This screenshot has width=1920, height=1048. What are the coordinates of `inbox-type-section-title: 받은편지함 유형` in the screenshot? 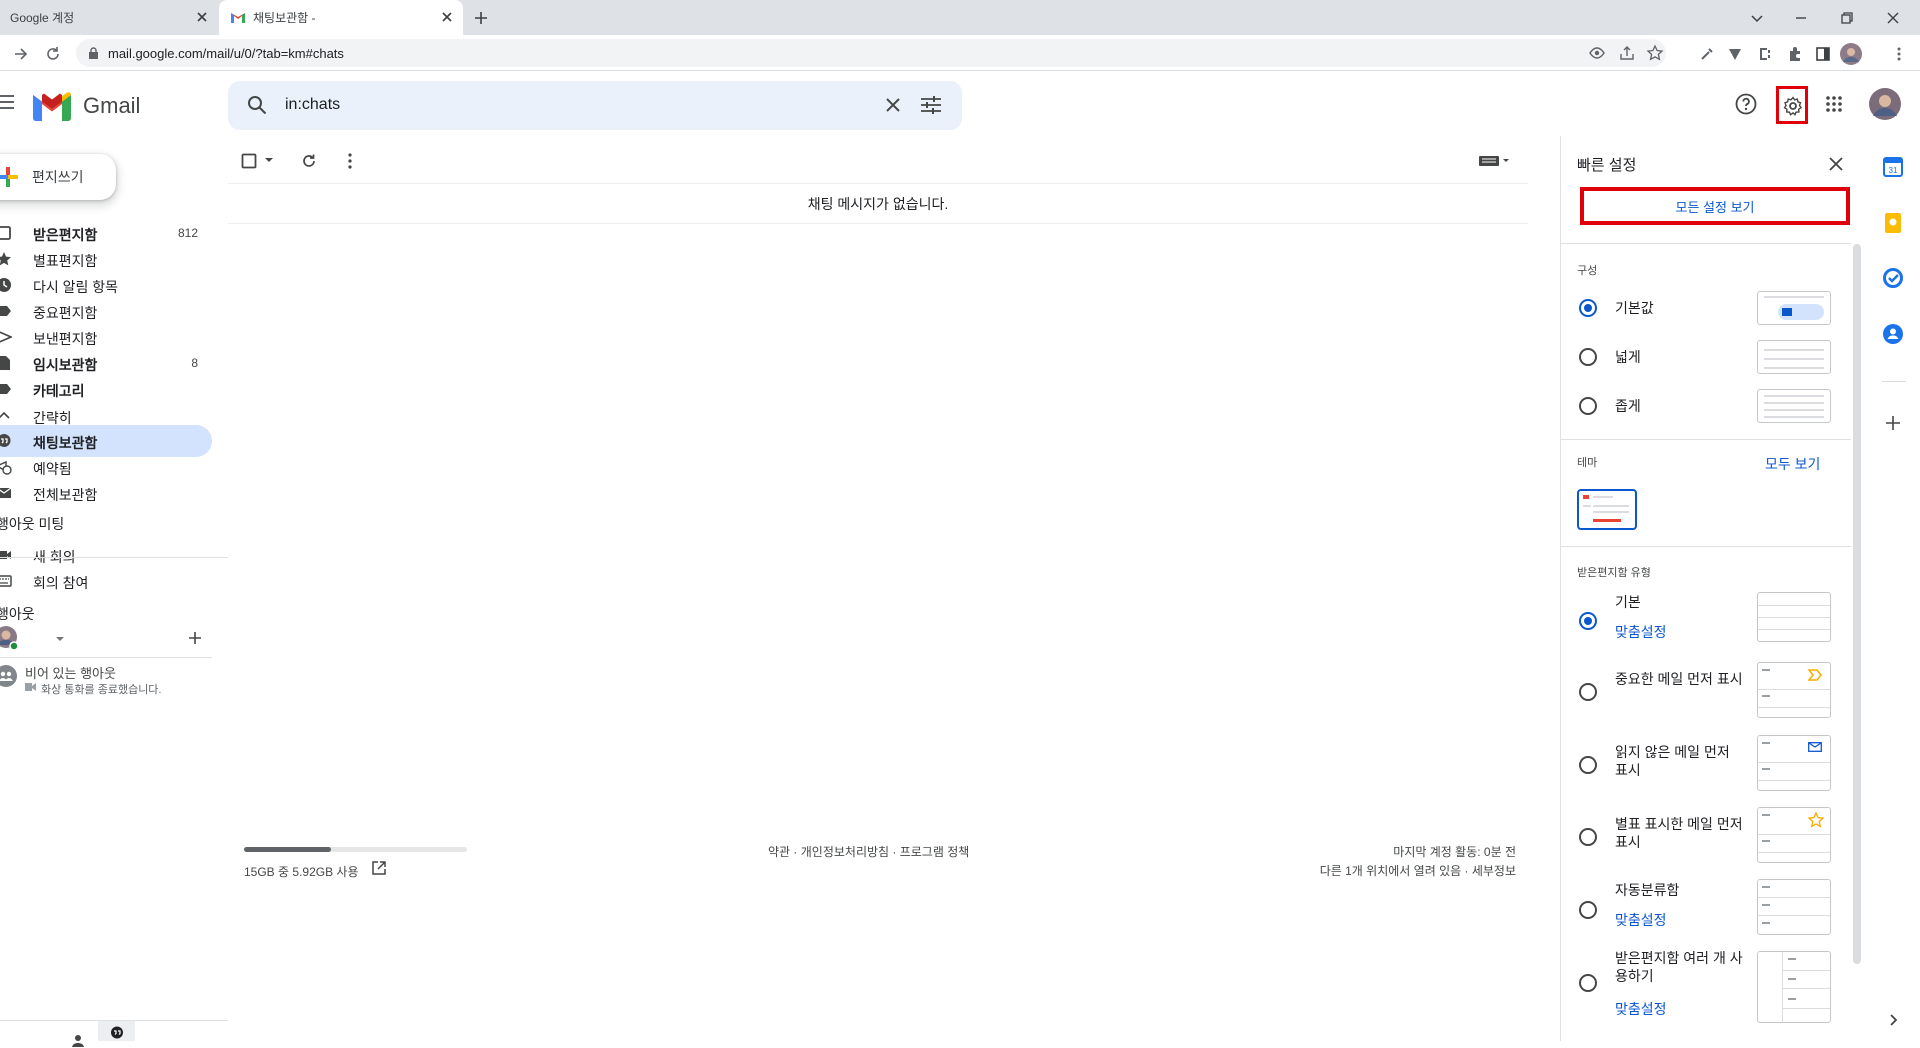 It's located at (1614, 573).